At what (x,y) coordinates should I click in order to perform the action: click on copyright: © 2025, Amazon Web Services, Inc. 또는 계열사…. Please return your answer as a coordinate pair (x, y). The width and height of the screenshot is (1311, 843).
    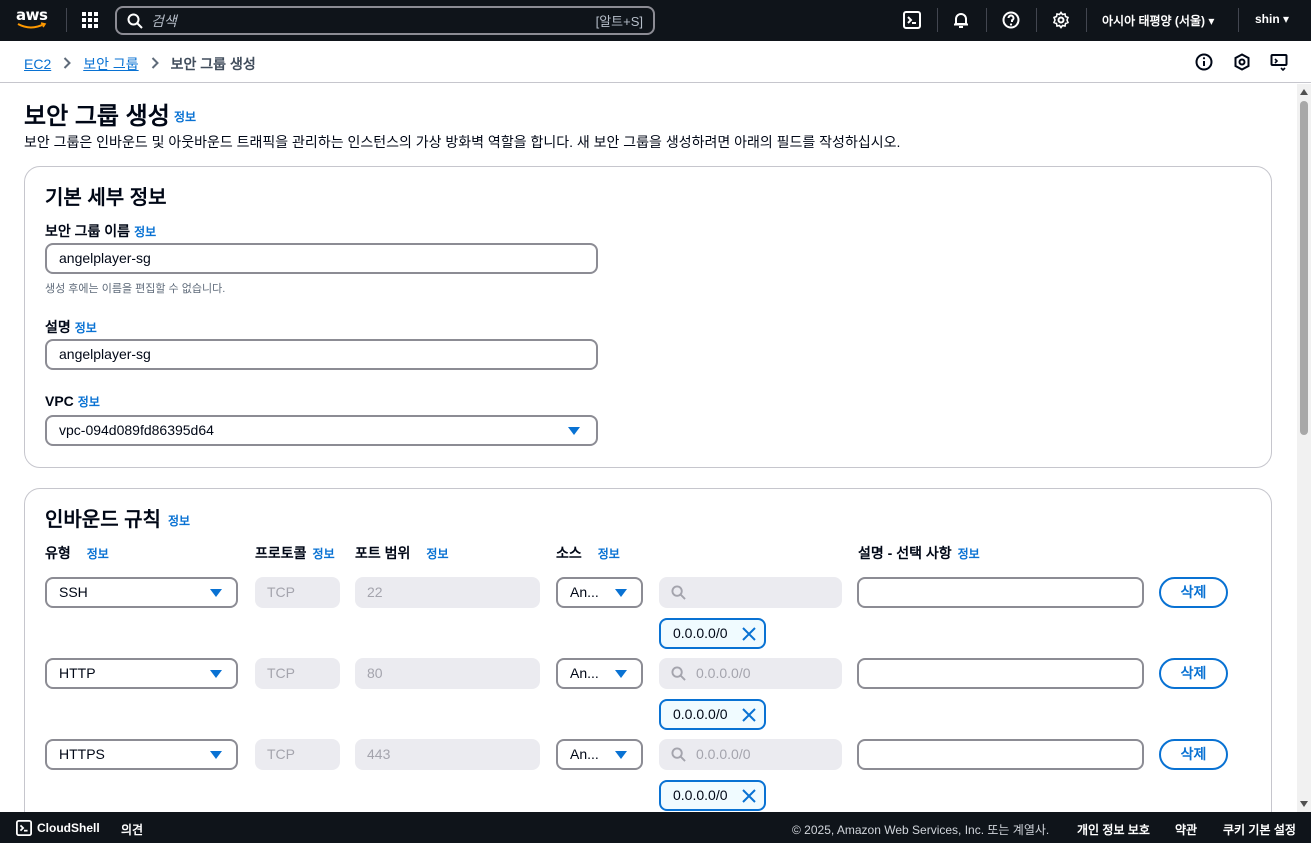
    Looking at the image, I should click on (921, 830).